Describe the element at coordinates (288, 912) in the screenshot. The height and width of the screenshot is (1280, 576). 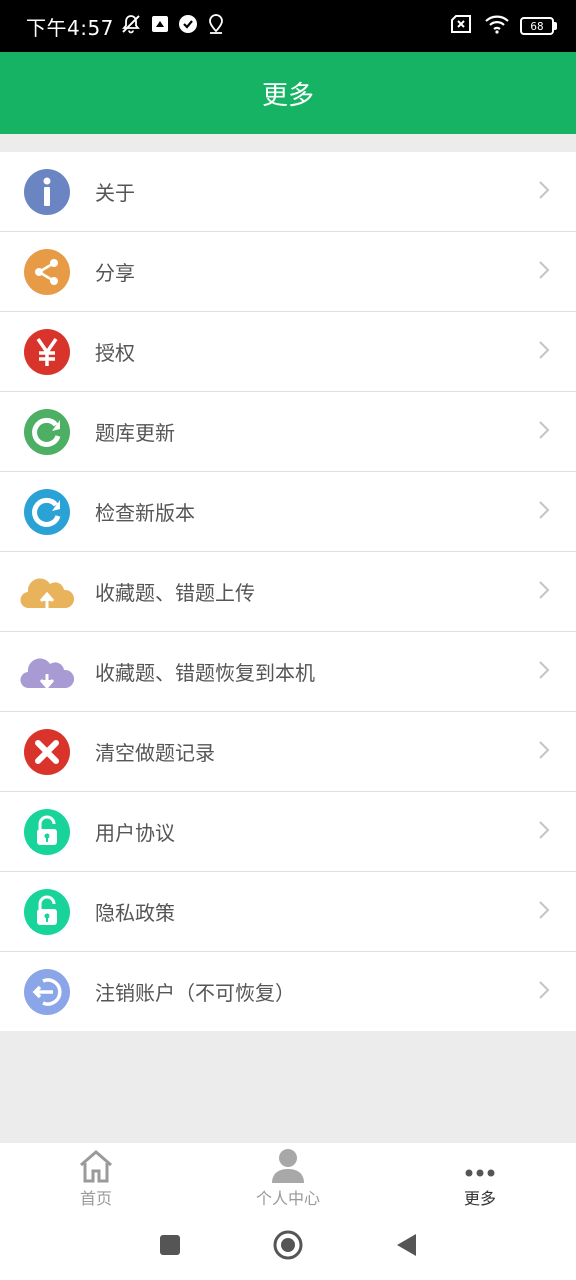
I see `menu-item-privacy-policy: 隐私政策` at that location.